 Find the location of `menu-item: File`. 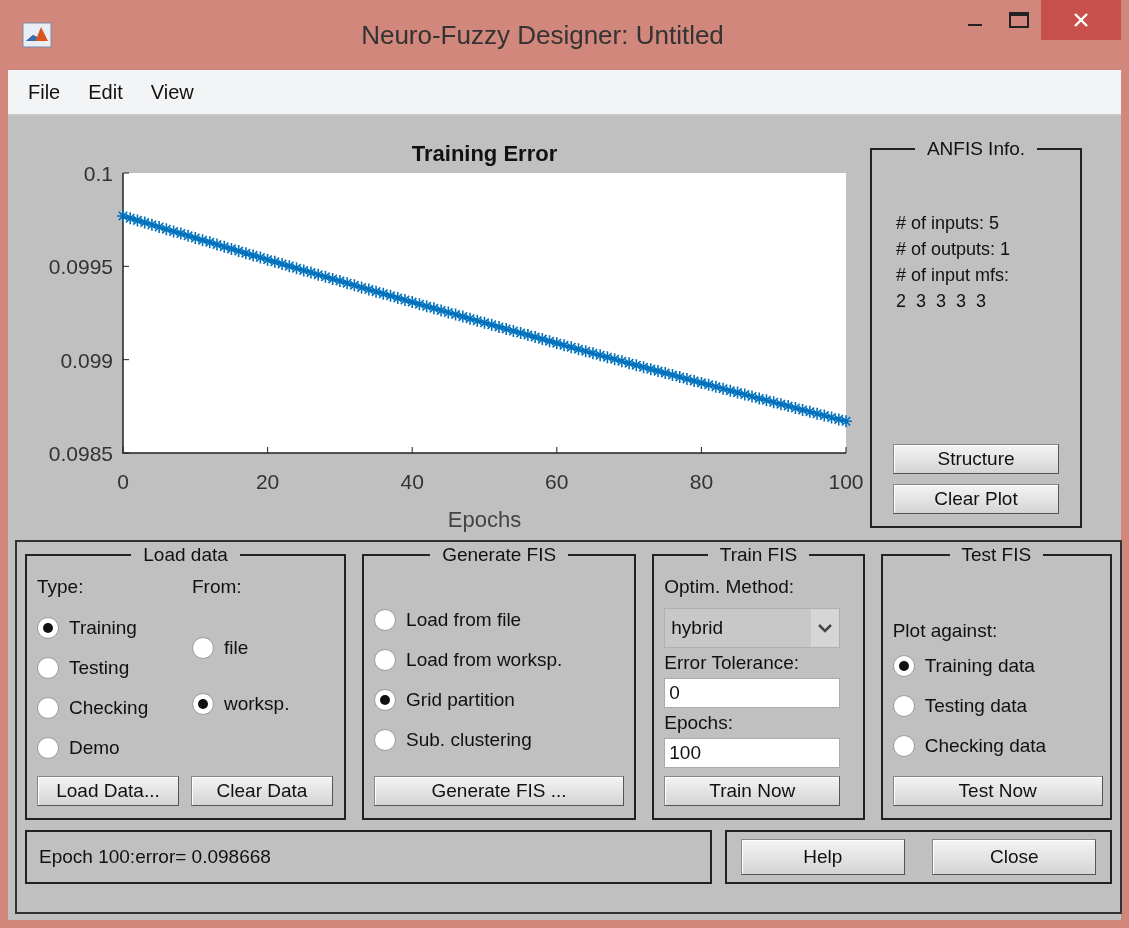

menu-item: File is located at coordinates (48, 92).